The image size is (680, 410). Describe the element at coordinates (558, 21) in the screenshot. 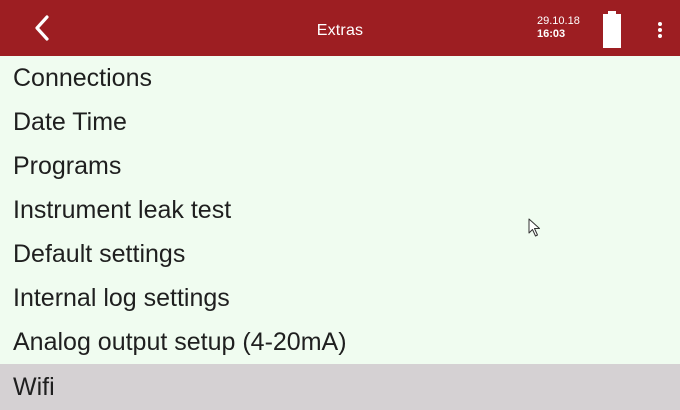

I see `status-date: 29.10.18` at that location.